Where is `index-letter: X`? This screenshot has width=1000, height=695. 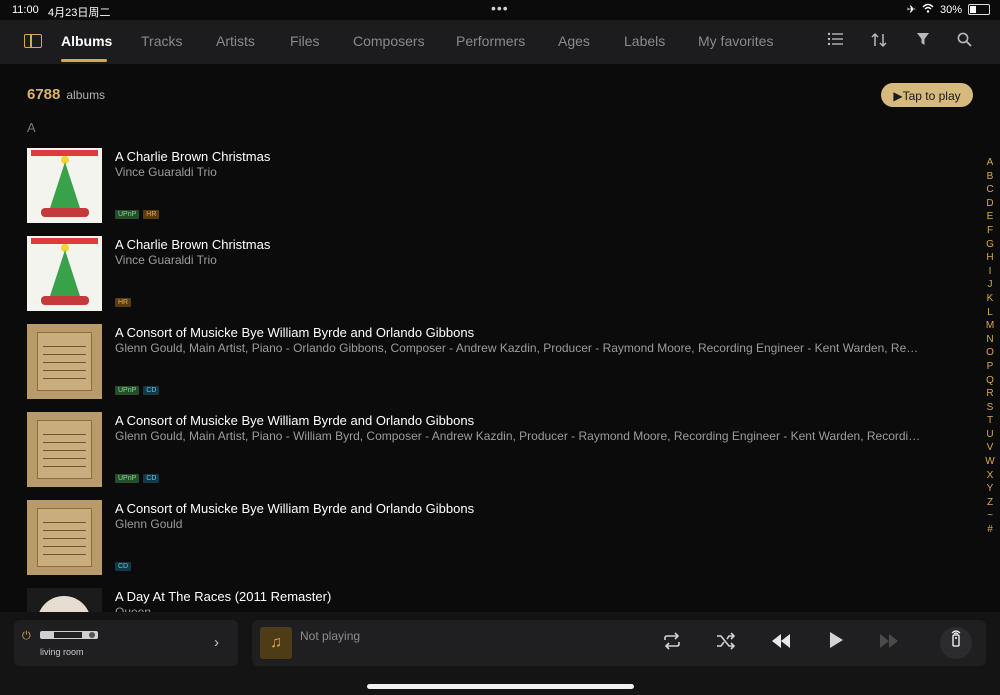
index-letter: X is located at coordinates (990, 476).